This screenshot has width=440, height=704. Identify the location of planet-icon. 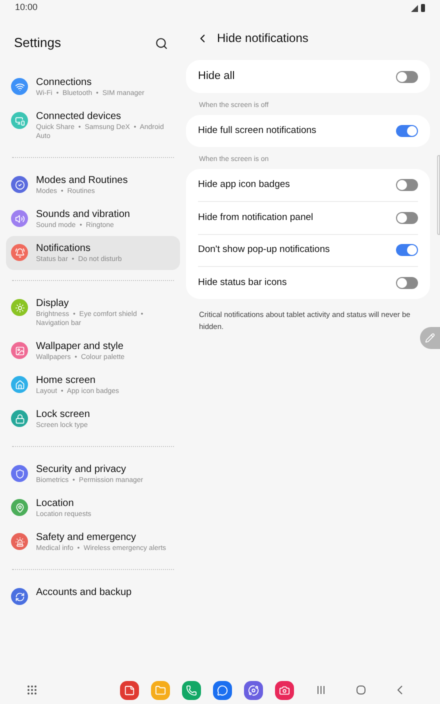
(253, 690).